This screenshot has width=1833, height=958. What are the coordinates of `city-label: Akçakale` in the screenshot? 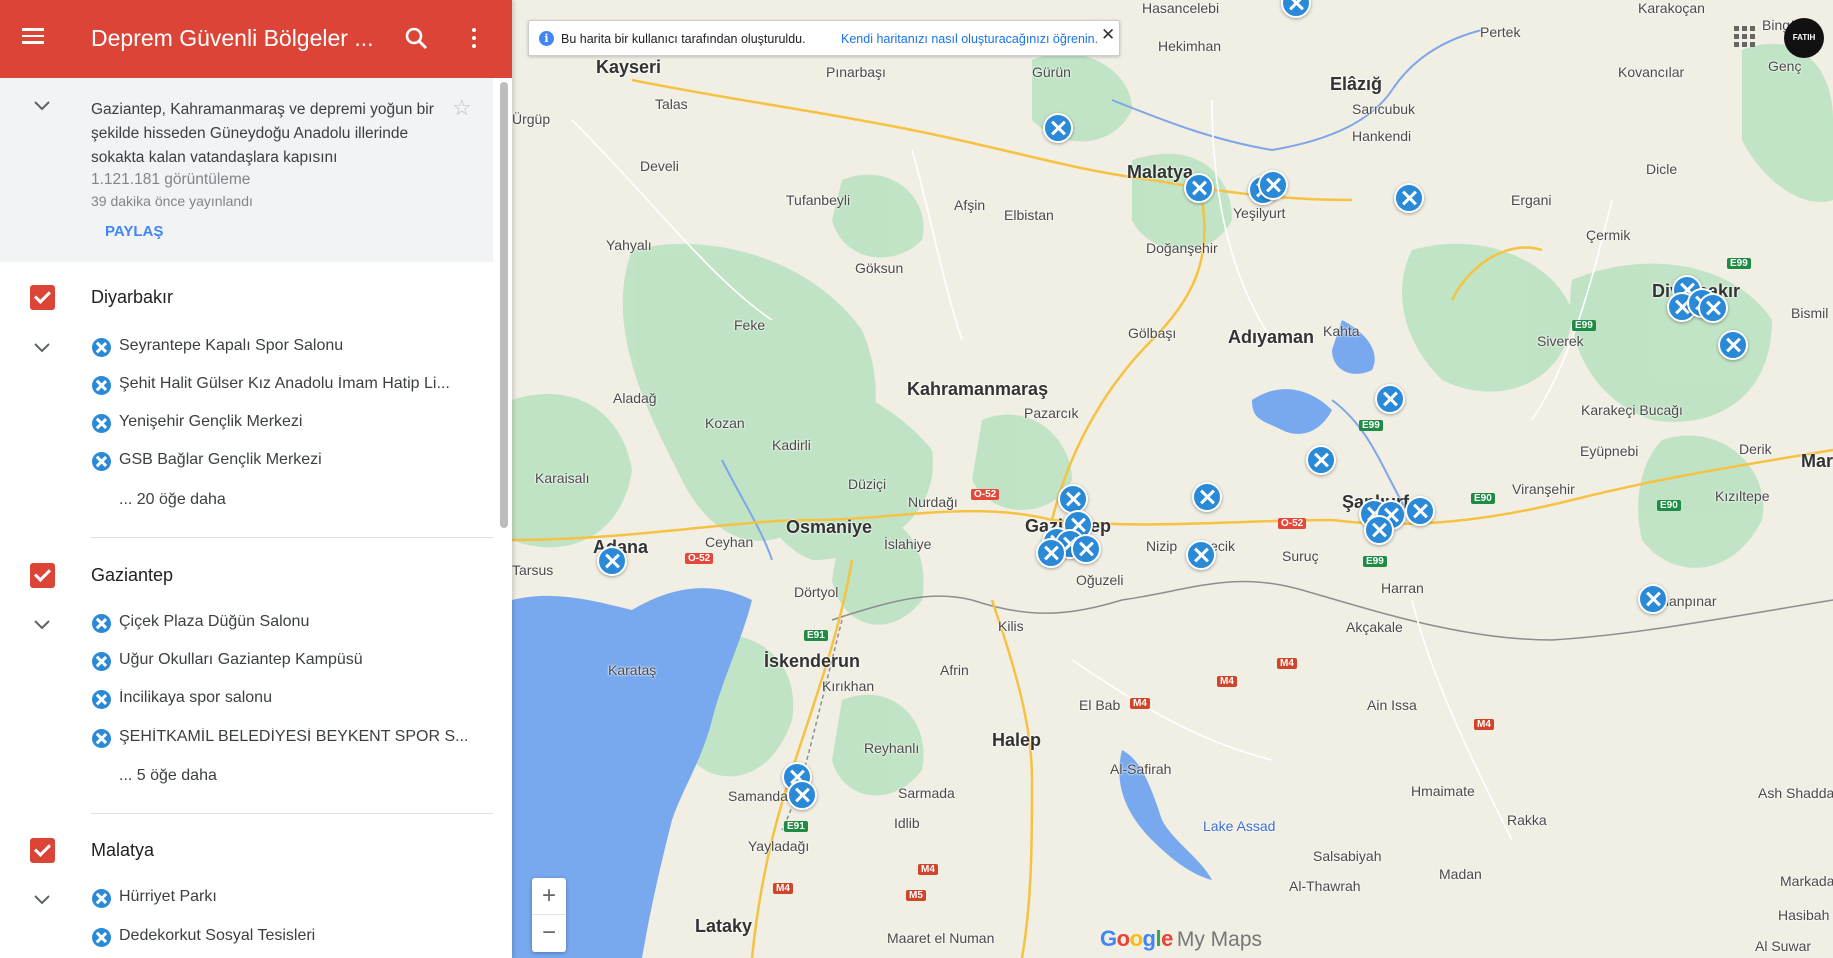 It's located at (1374, 627).